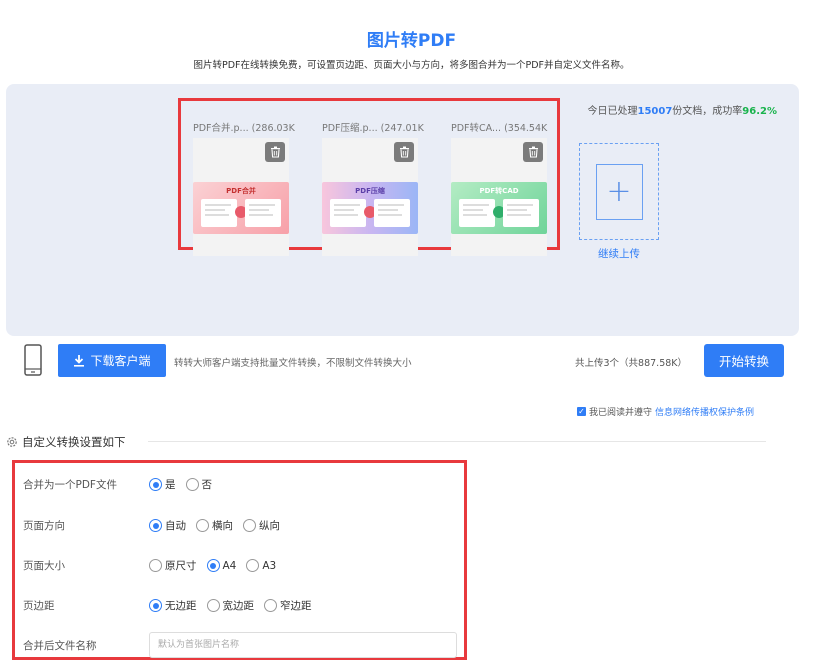 The width and height of the screenshot is (823, 662). Describe the element at coordinates (261, 525) in the screenshot. I see `radio-orientation-portrait: 纵向` at that location.